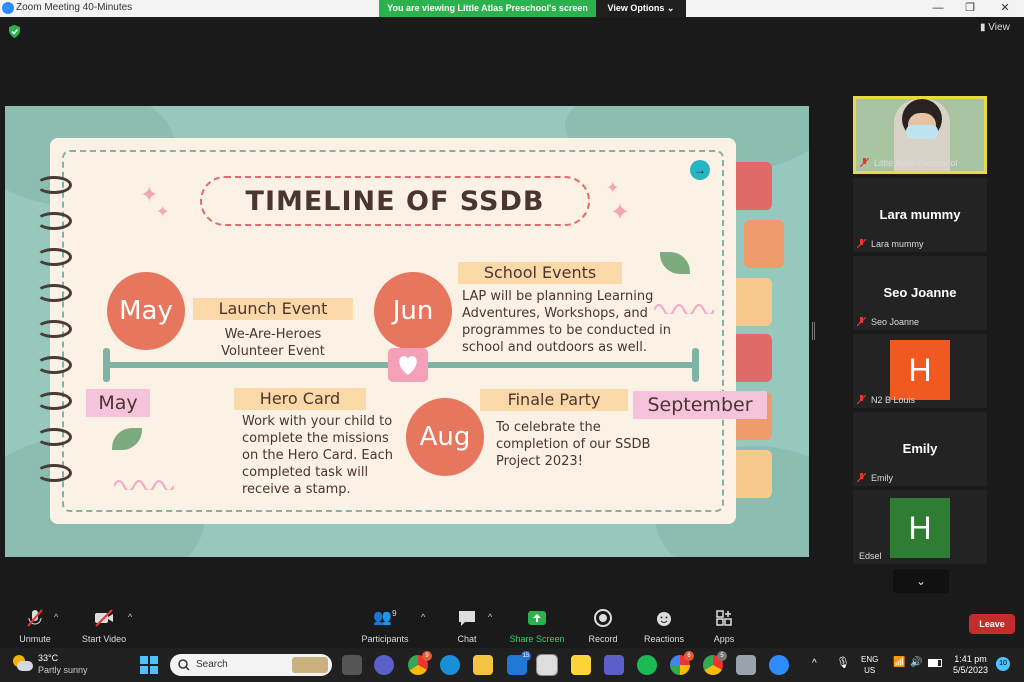 The height and width of the screenshot is (682, 1024). I want to click on participant-tile: H N2 B Louis, so click(920, 371).